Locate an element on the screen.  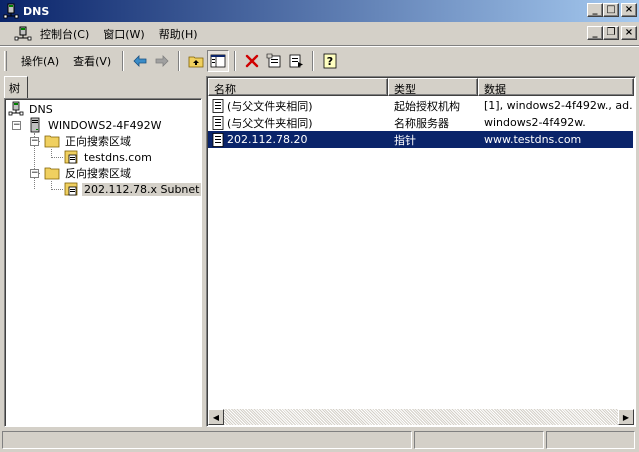
menu-bar: 控制台(C) 窗口(W) 帮助(H) _ ❐ × is located at coordinates (319, 34).